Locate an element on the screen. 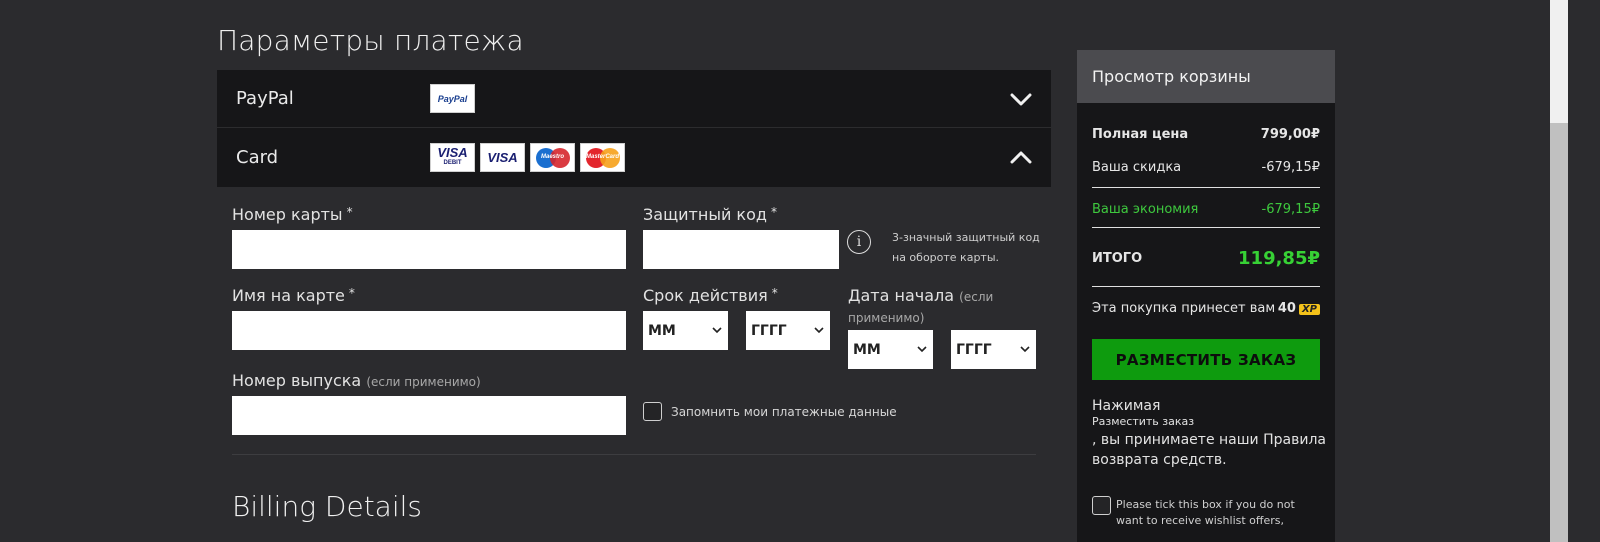  billing-details-title: Billing Details is located at coordinates (327, 506).